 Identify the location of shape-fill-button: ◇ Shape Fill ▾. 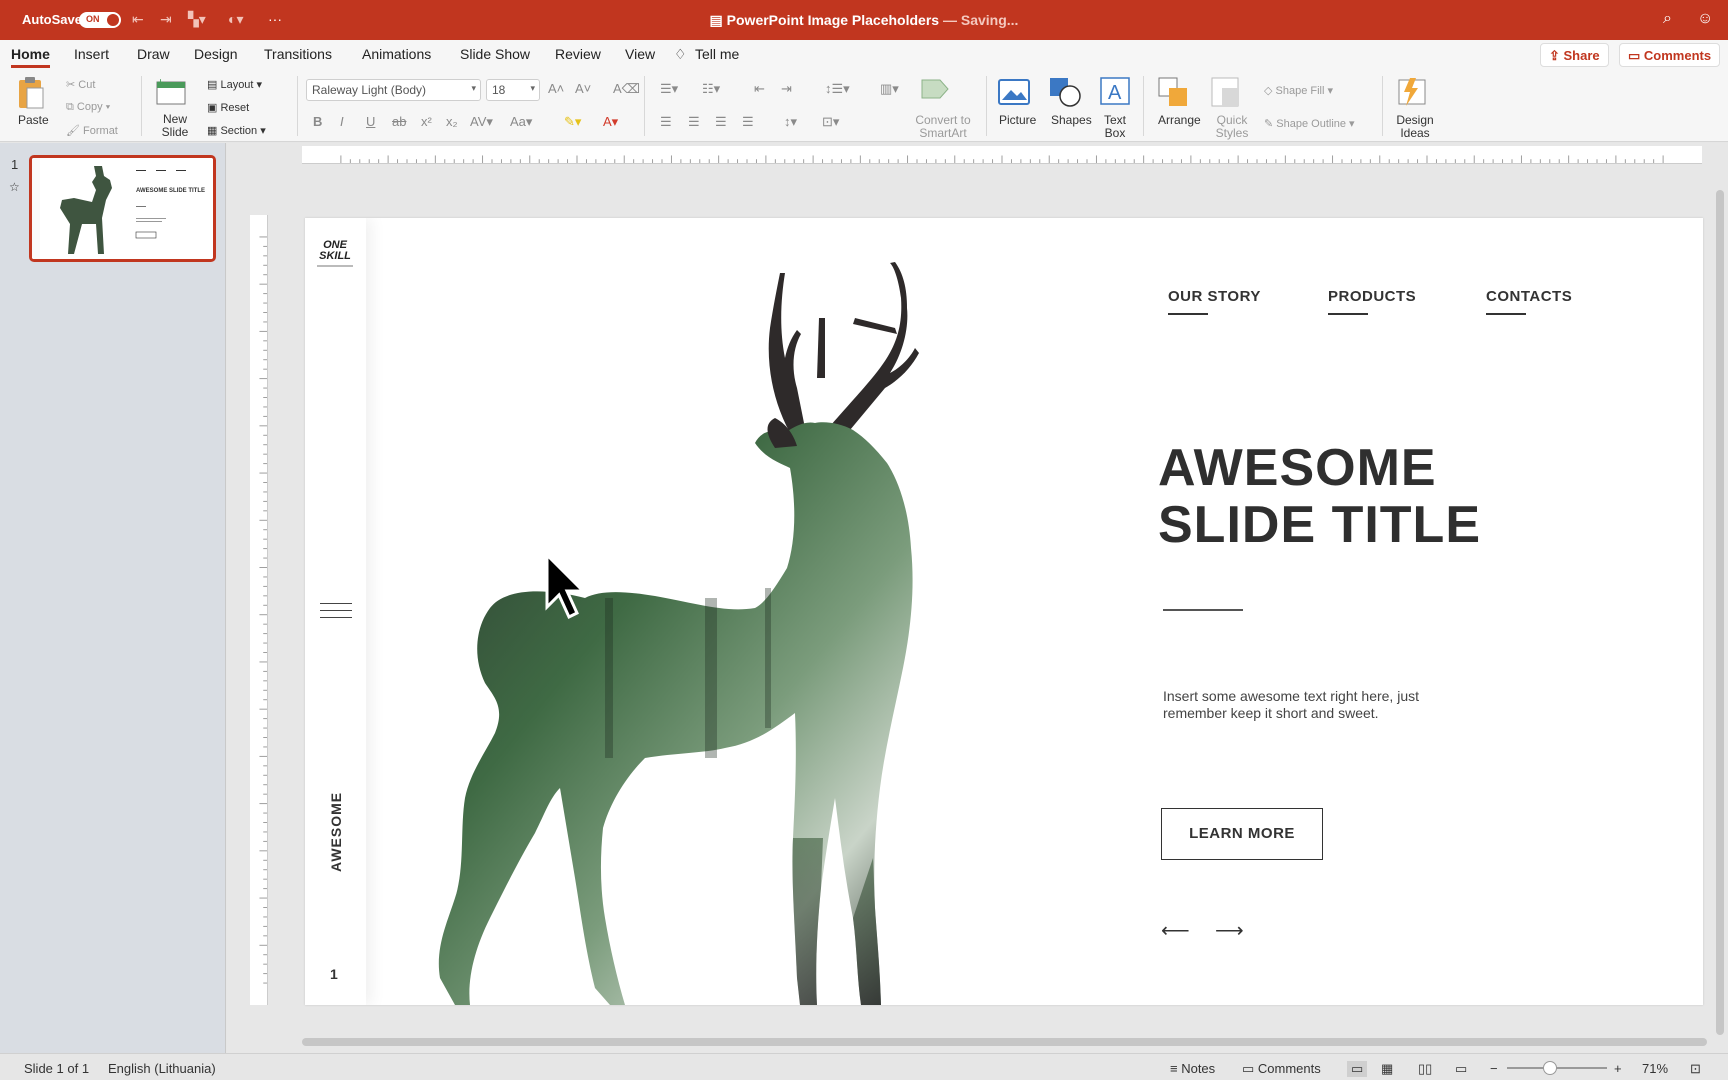
(1298, 90).